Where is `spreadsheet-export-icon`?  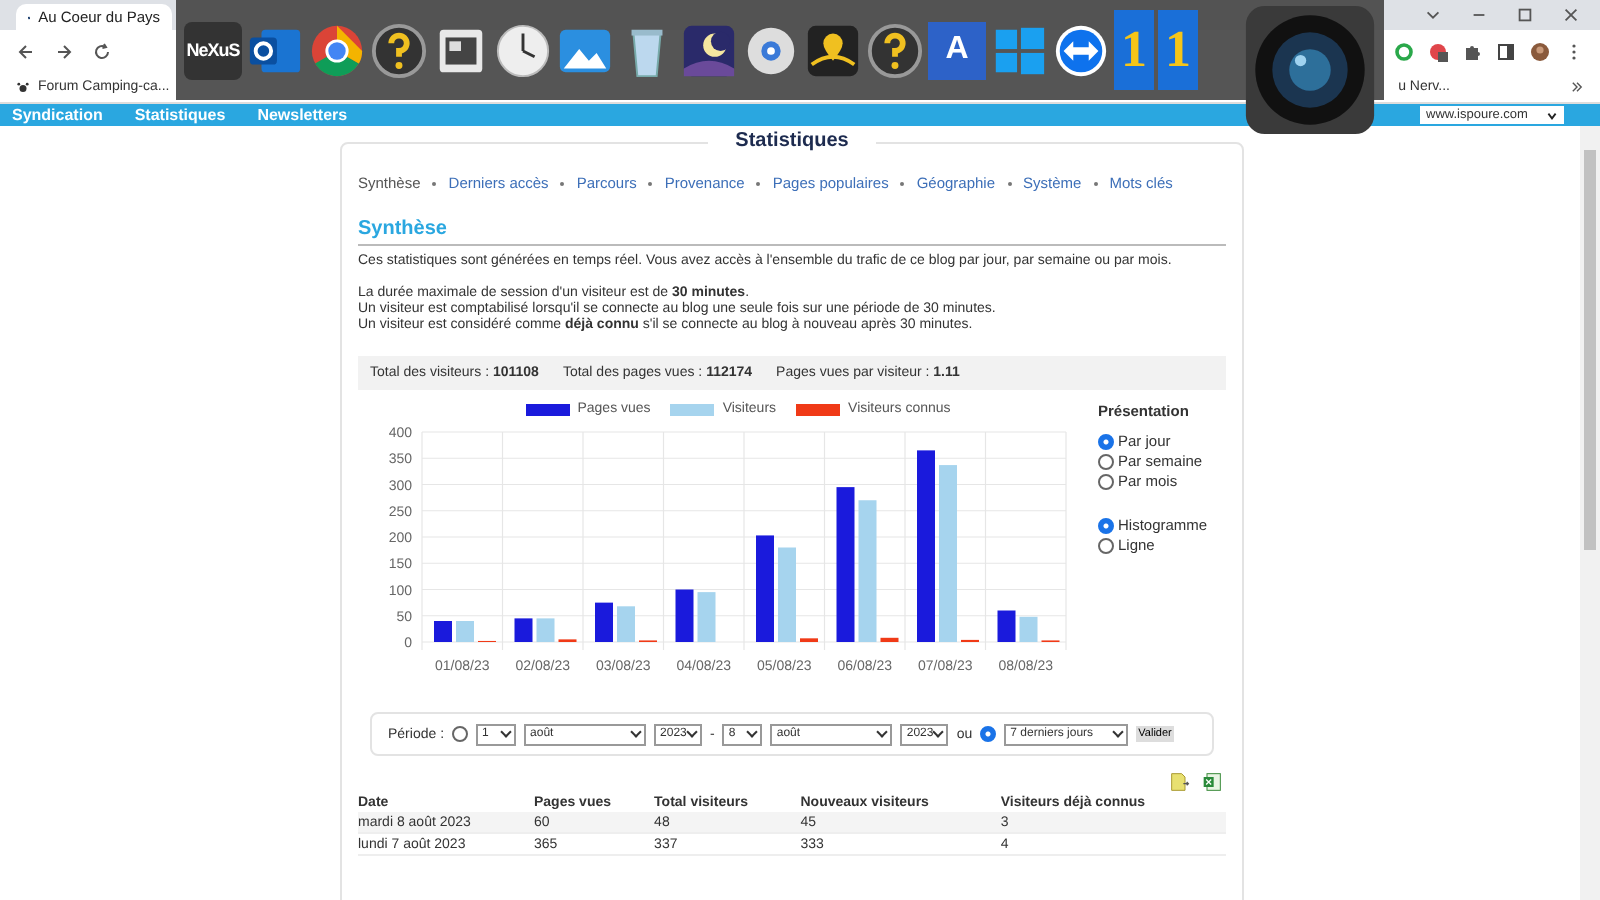 spreadsheet-export-icon is located at coordinates (1212, 782).